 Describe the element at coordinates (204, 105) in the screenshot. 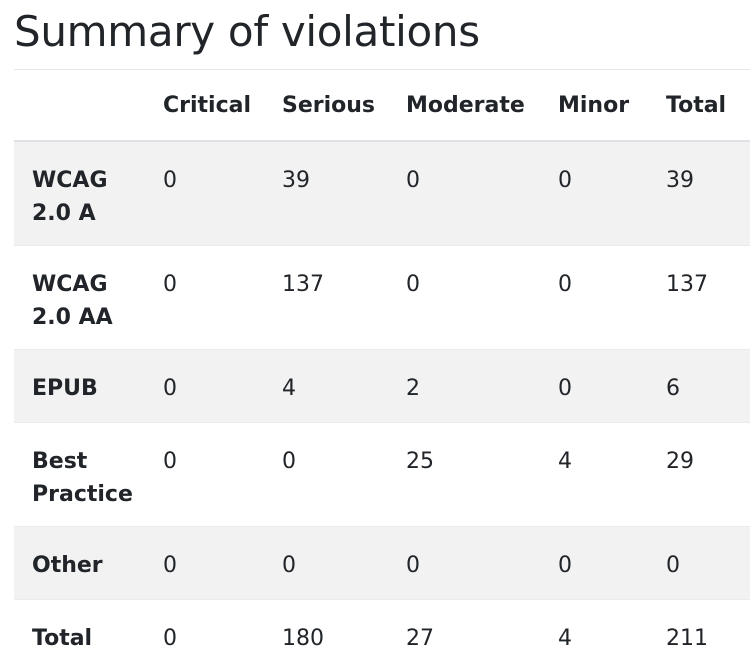

I see `header-critical: Critical` at that location.